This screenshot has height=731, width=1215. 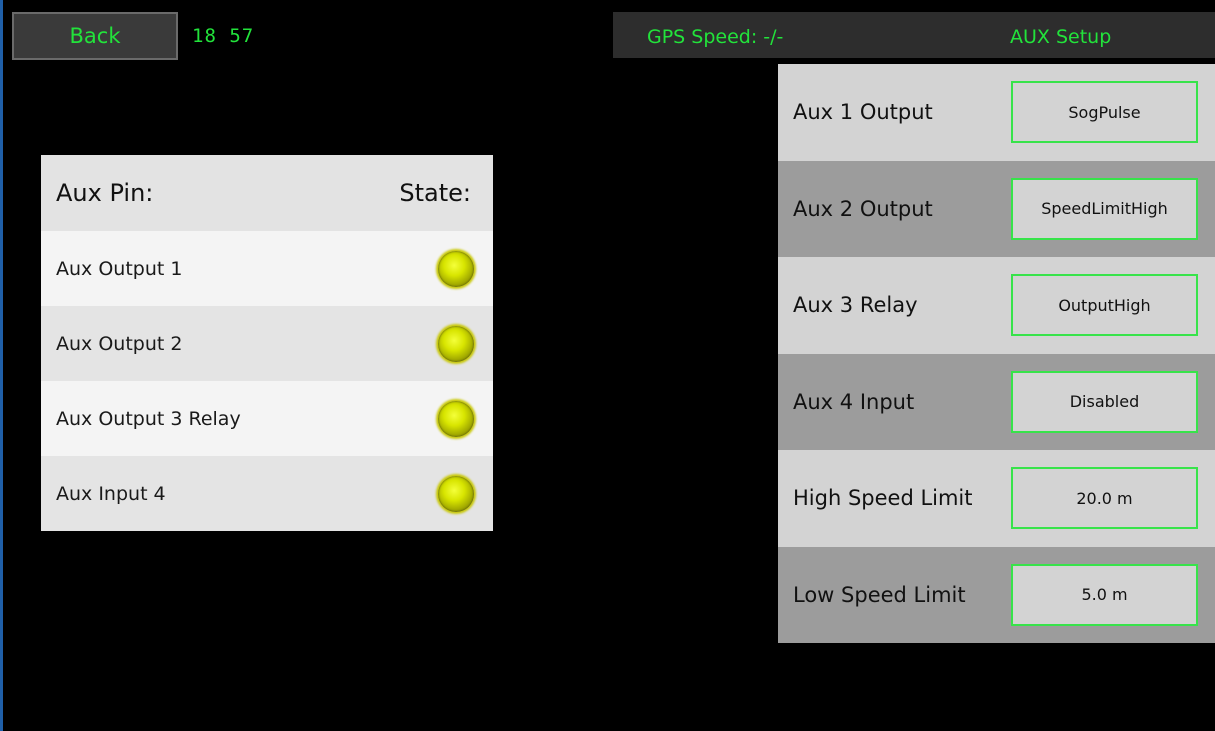 I want to click on aux-1-output-select: SogPulse, so click(x=1104, y=112).